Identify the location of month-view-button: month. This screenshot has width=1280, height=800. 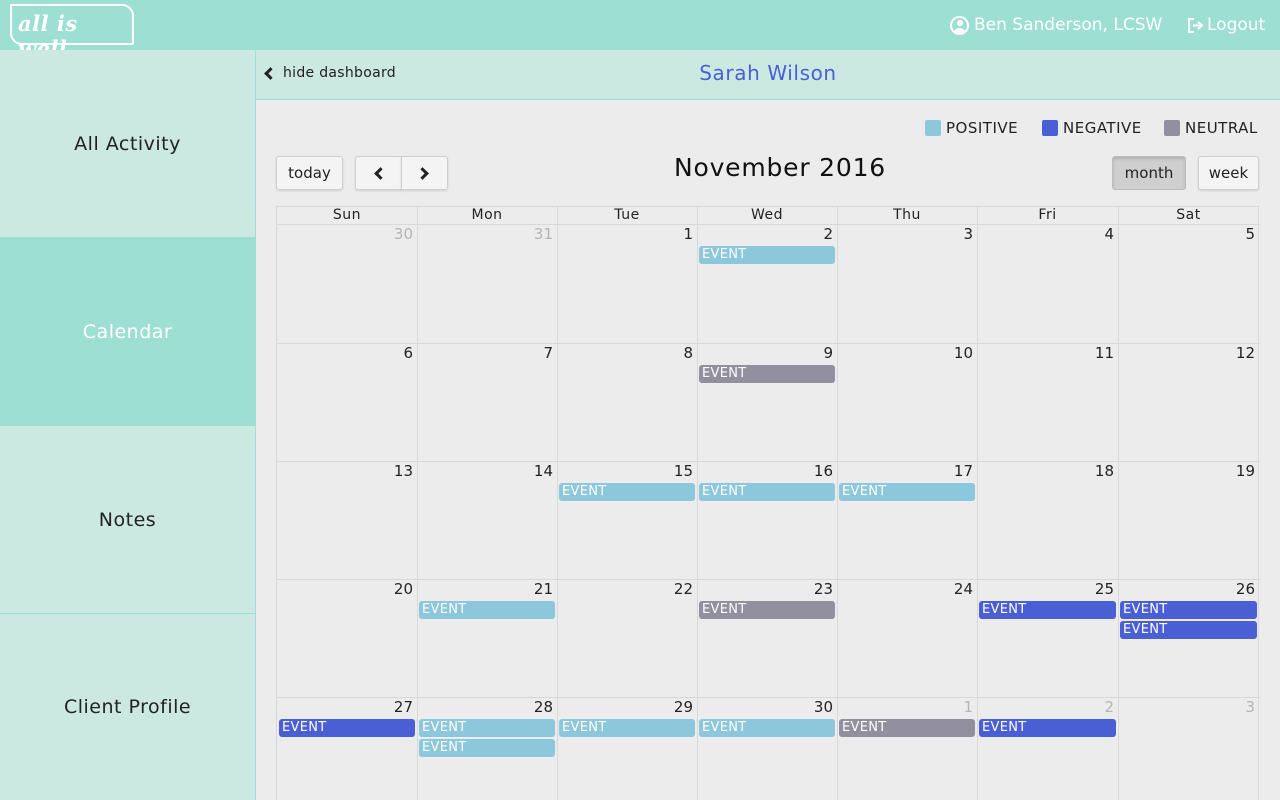
(1149, 173).